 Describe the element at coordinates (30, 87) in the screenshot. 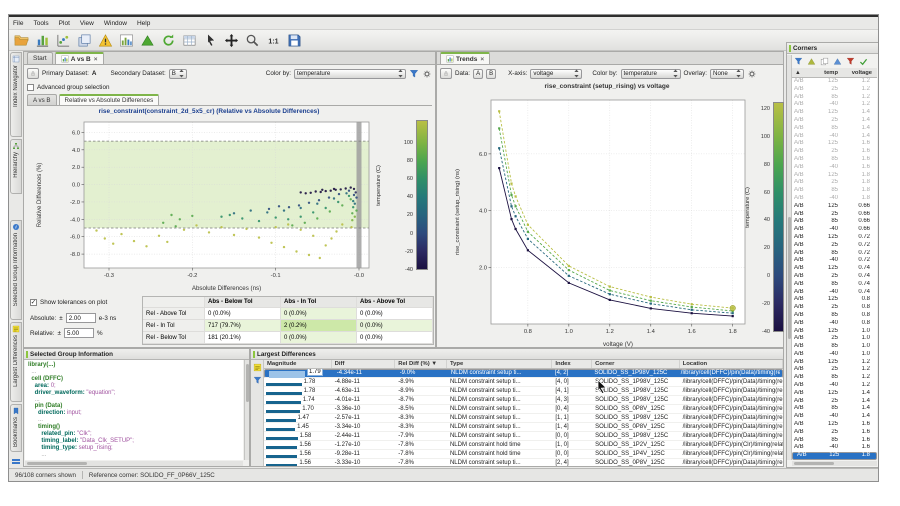

I see `advanced-group-checkbox` at that location.